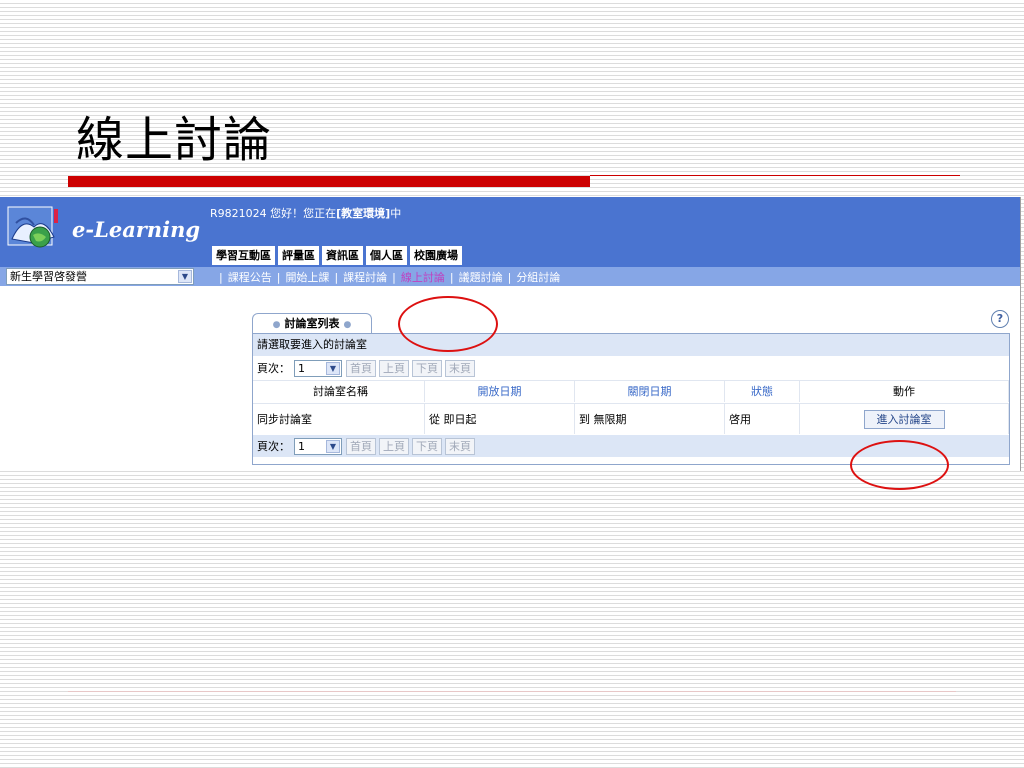  Describe the element at coordinates (904, 391) in the screenshot. I see `column-header-action: 動作` at that location.